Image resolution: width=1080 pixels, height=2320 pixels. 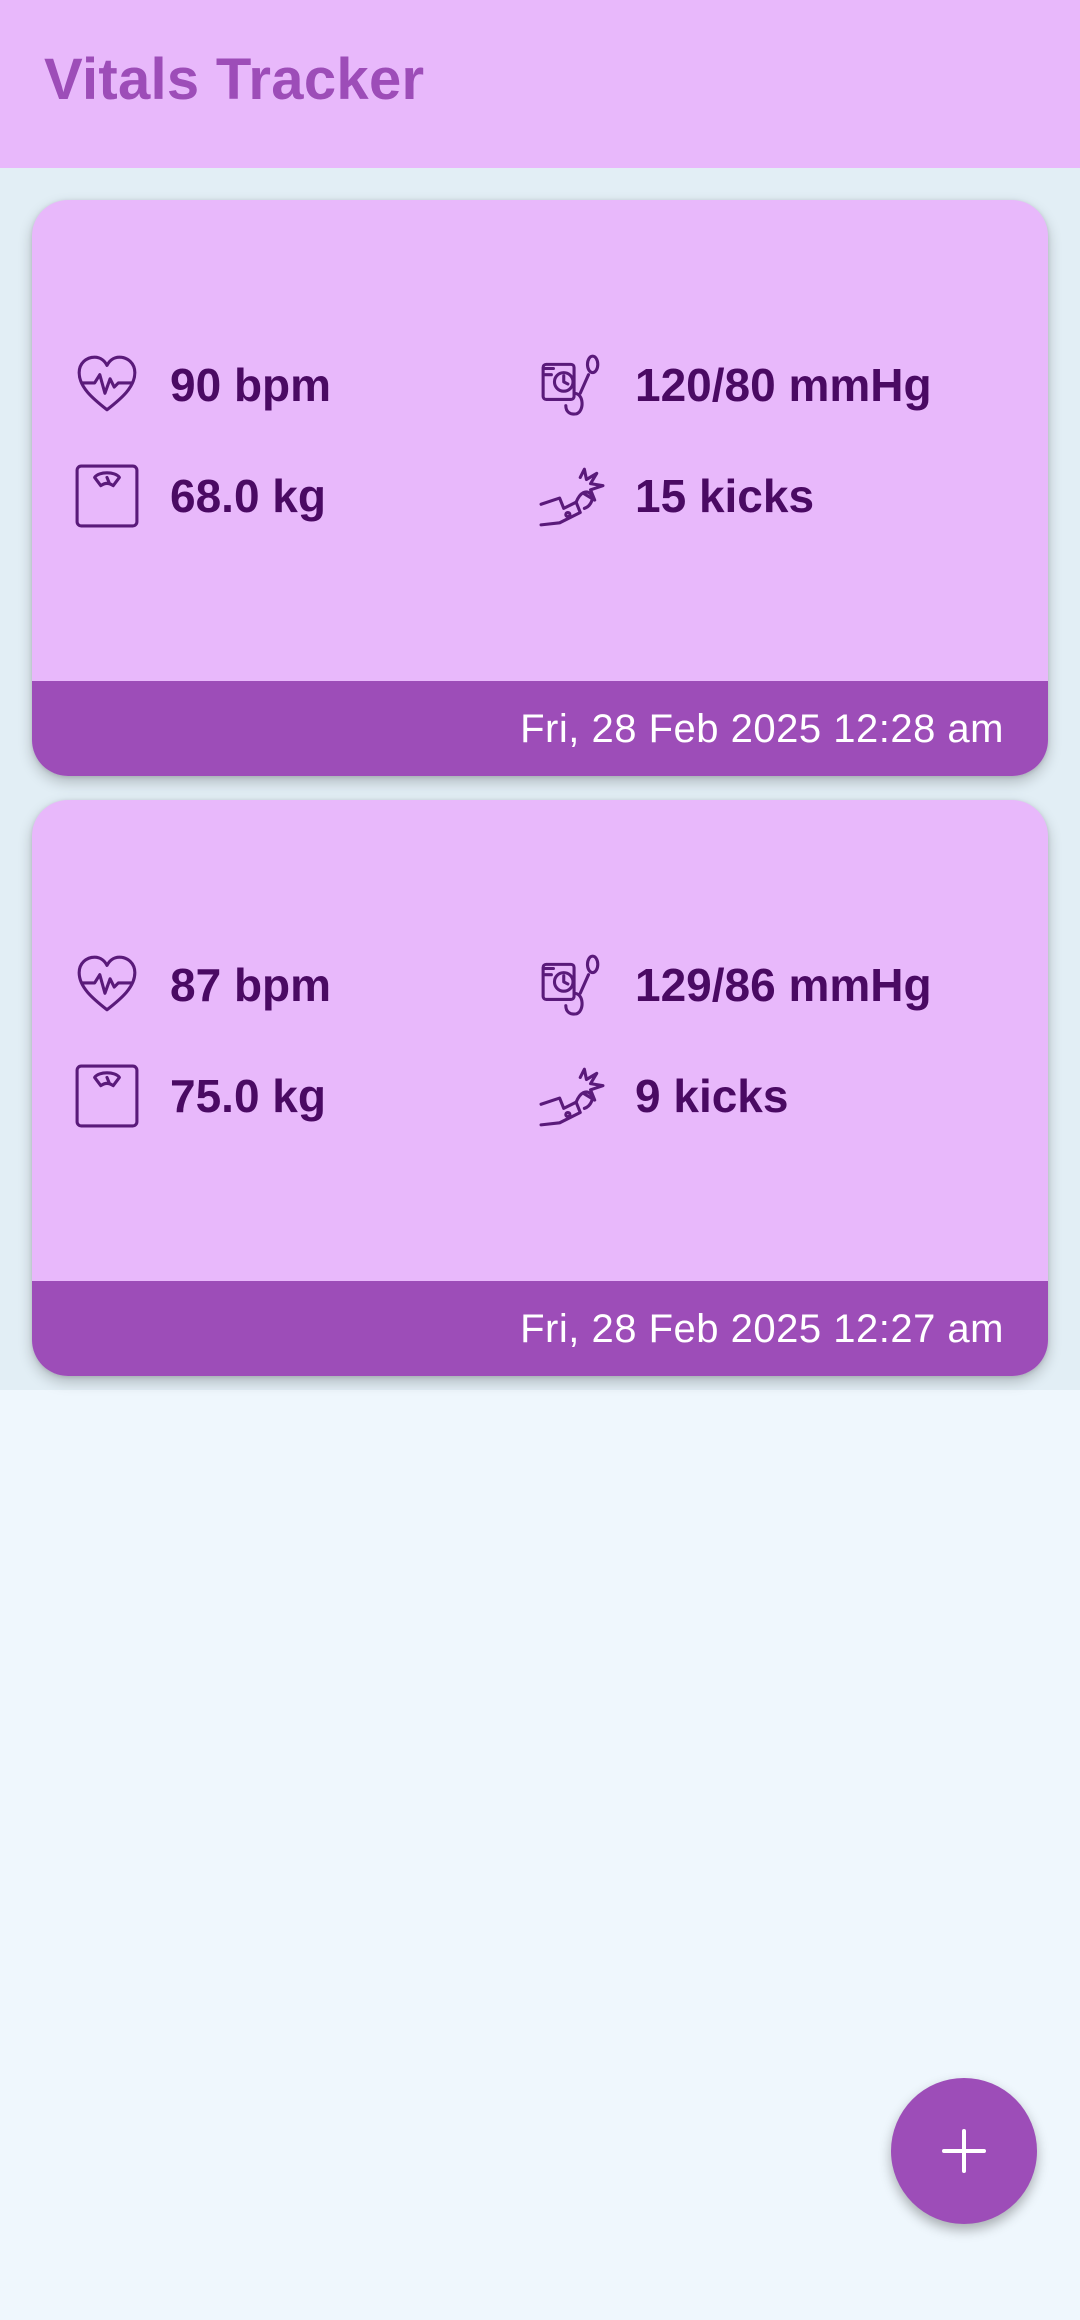 I want to click on app-bar: Vitals Tracker, so click(x=540, y=84).